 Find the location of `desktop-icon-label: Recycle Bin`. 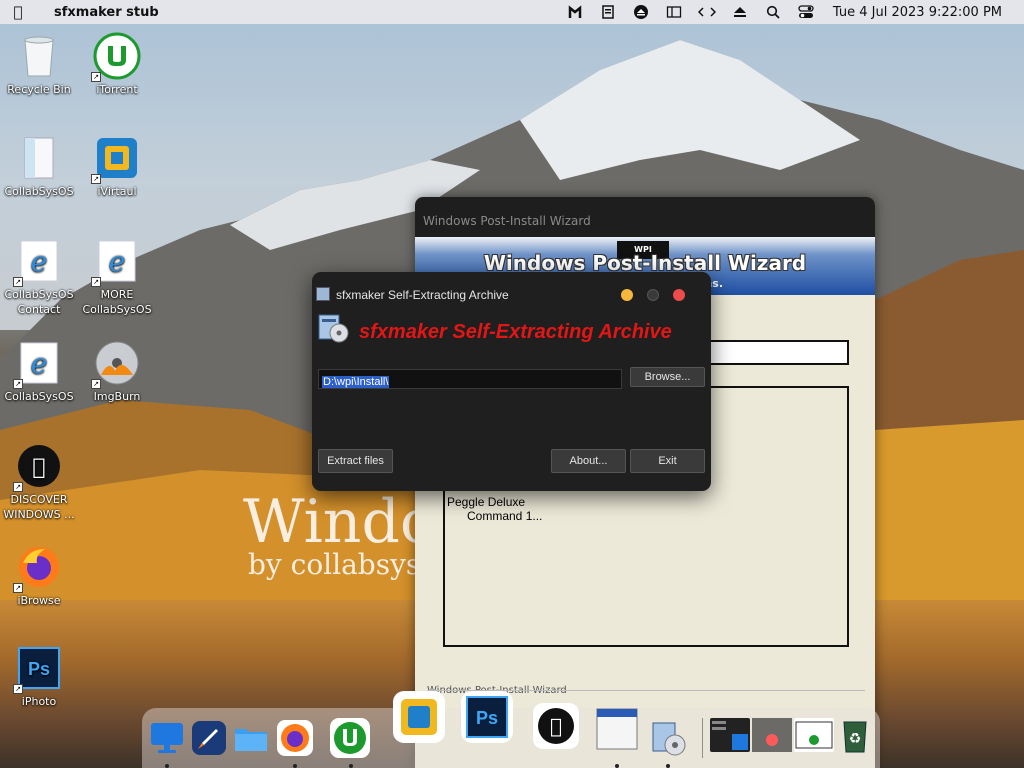

desktop-icon-label: Recycle Bin is located at coordinates (39, 89).